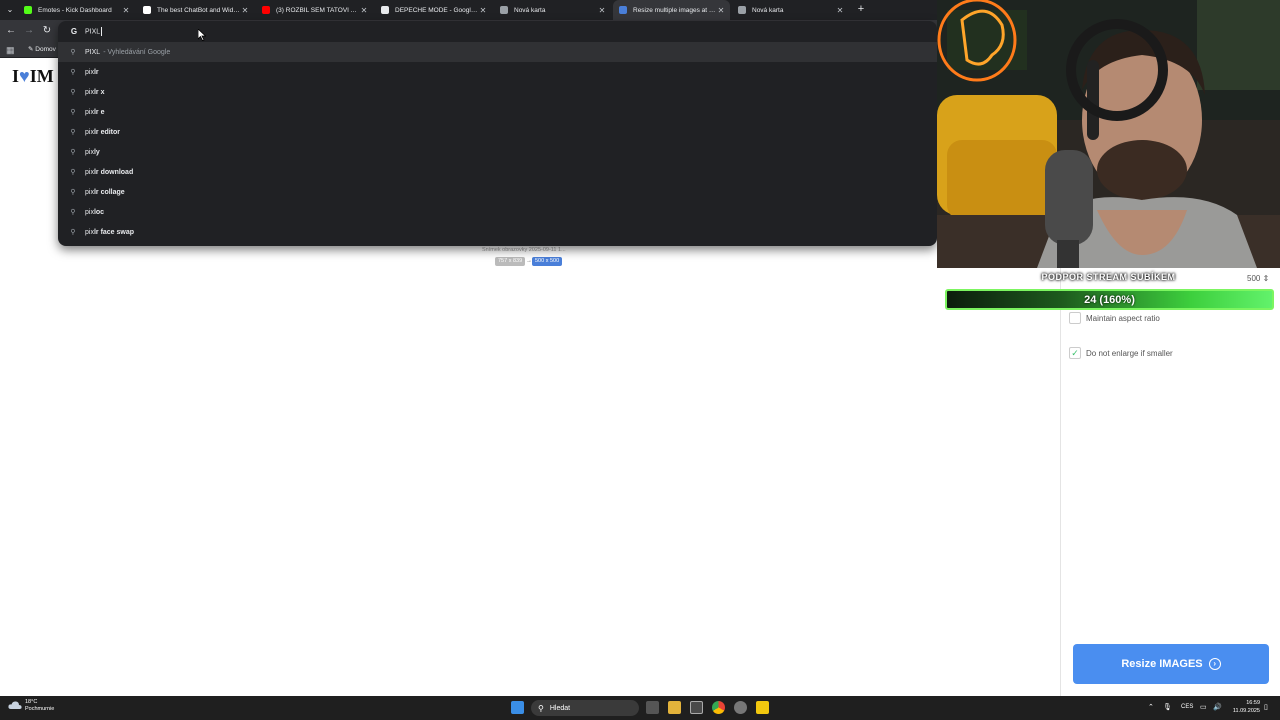 Image resolution: width=1280 pixels, height=720 pixels. What do you see at coordinates (762, 707) in the screenshot?
I see `sticky-notes-icon` at bounding box center [762, 707].